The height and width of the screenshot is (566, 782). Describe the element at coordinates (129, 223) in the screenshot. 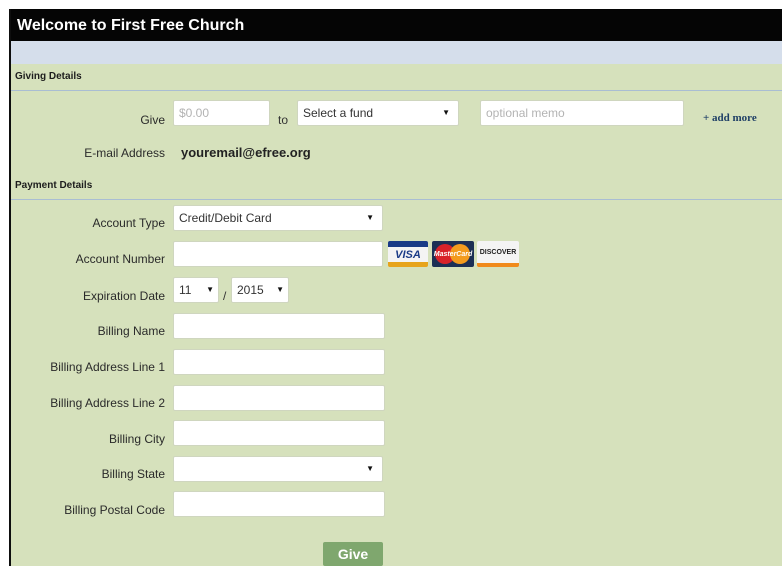

I see `account-type-label: Account Type` at that location.